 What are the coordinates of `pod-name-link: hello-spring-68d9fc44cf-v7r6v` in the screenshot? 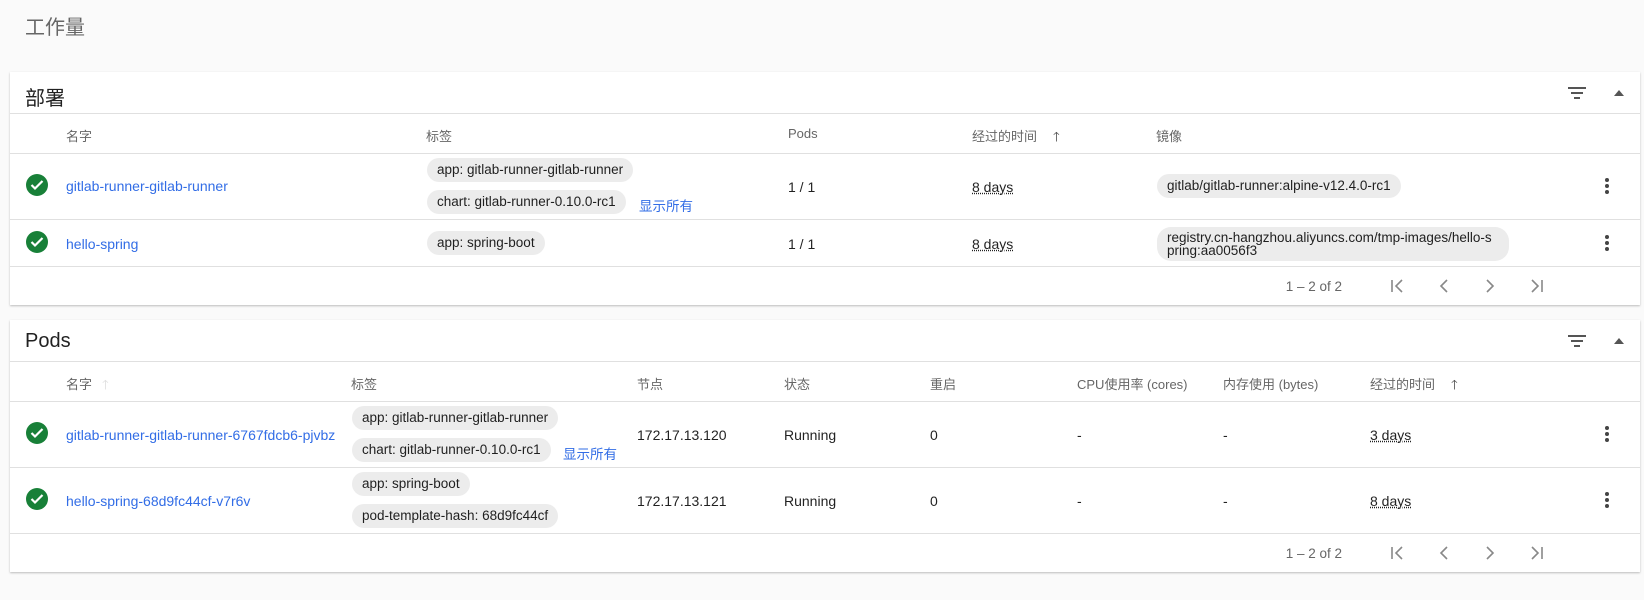 It's located at (158, 501).